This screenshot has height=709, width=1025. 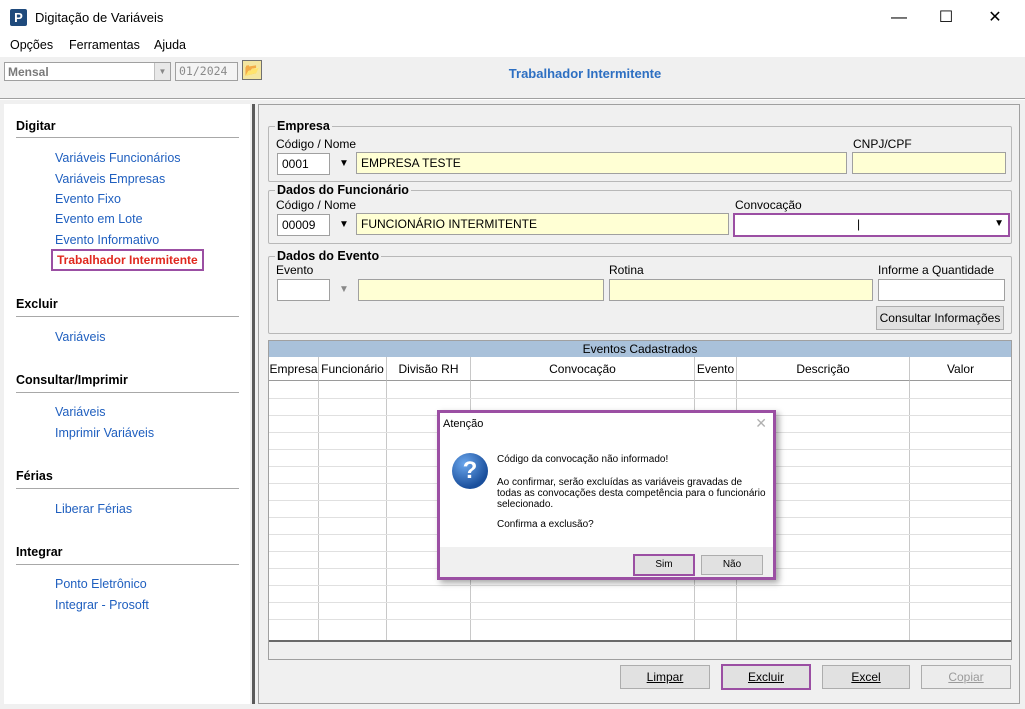 I want to click on funcionario-name-field: FUNCIONÁRIO INTERMITENTE, so click(x=542, y=224).